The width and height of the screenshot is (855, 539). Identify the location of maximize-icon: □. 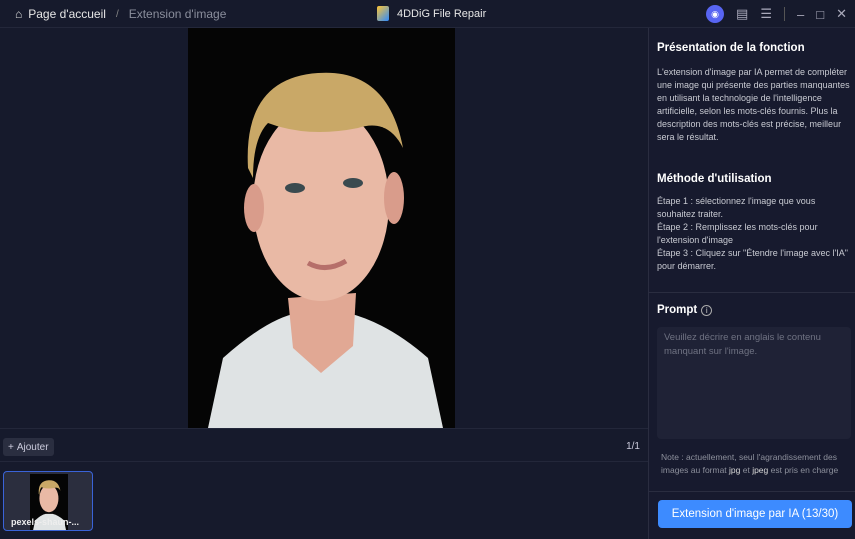
(820, 14).